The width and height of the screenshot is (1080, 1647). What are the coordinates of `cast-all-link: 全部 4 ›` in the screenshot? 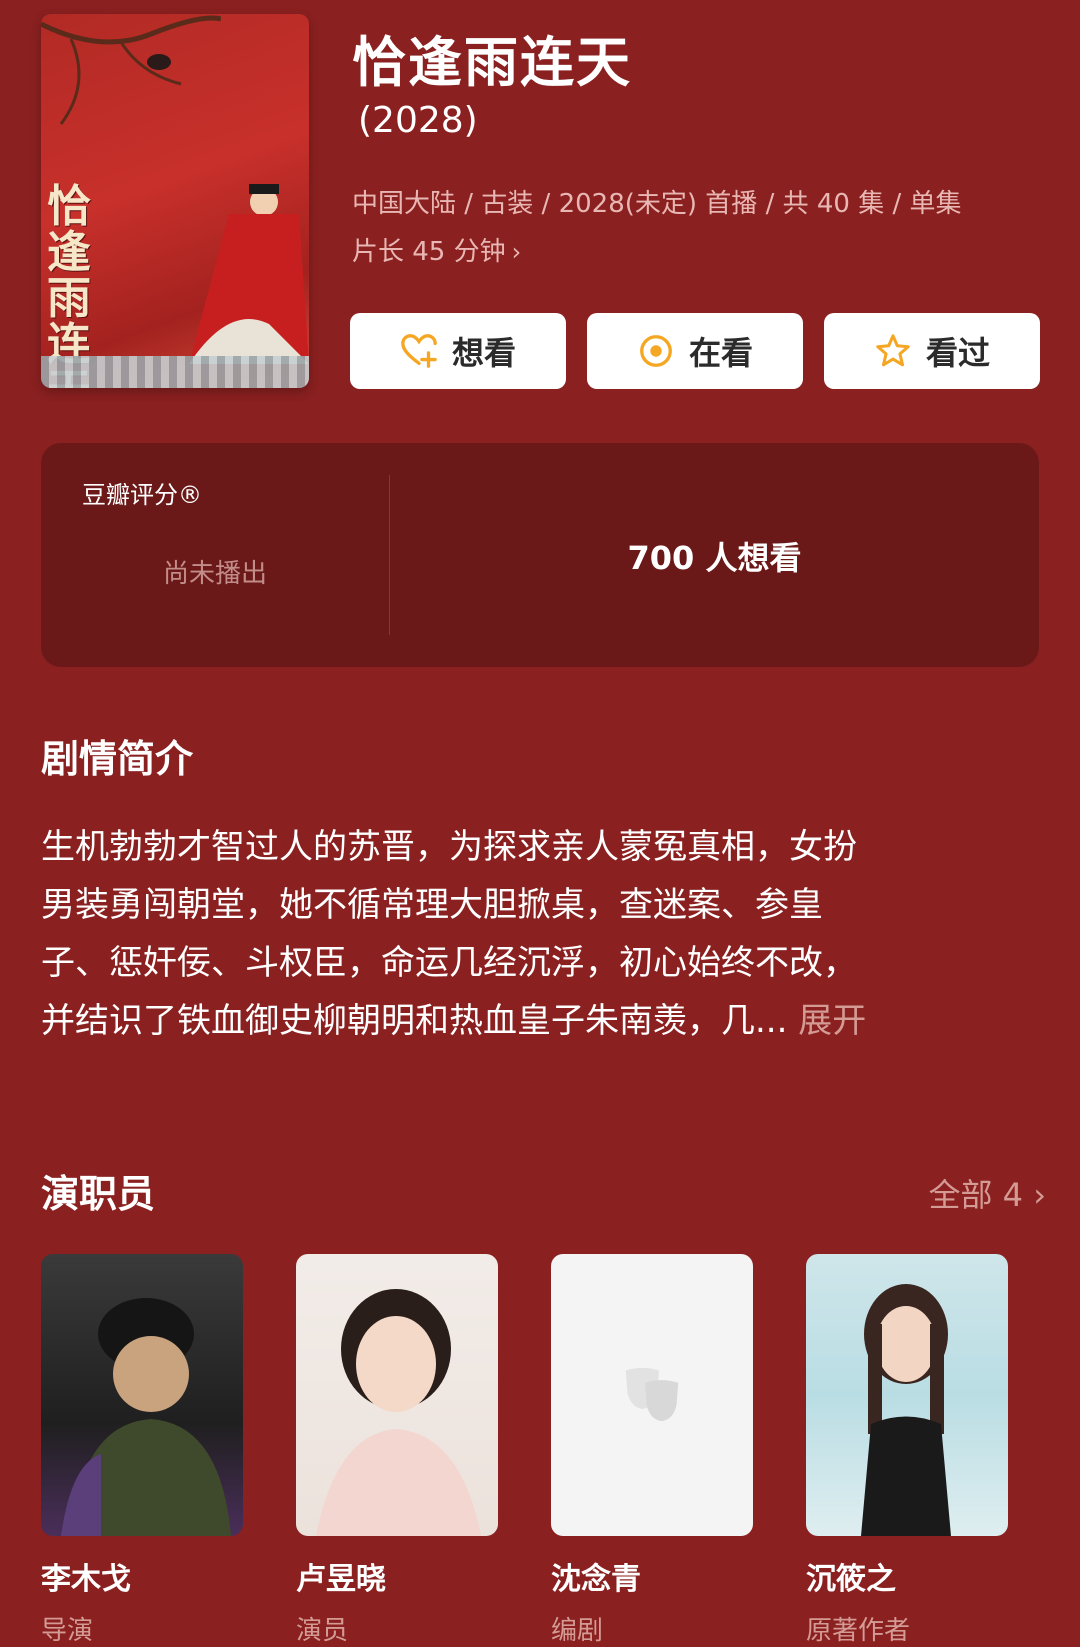 It's located at (987, 1193).